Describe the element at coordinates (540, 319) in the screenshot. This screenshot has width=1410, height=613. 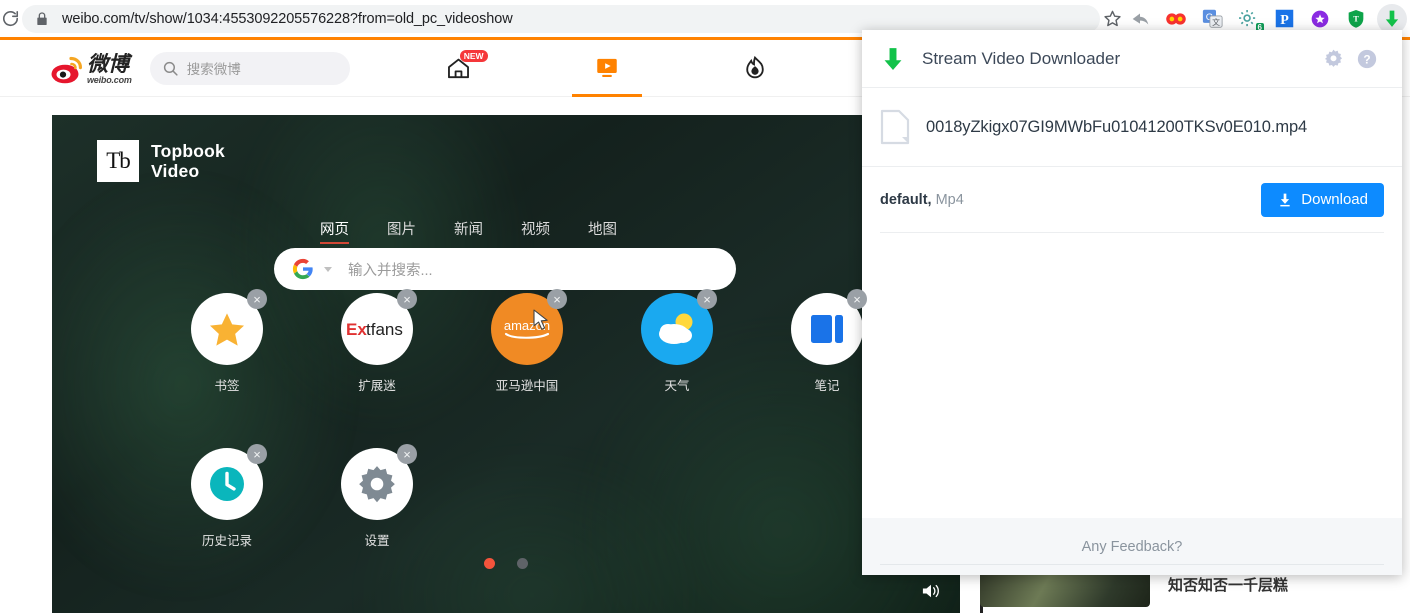
I see `mouse-cursor` at that location.